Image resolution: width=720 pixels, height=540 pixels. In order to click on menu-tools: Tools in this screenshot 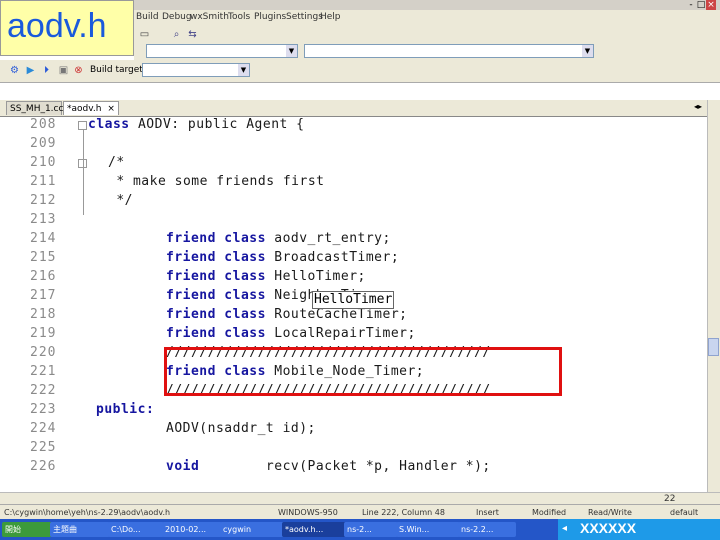, I will do `click(239, 17)`.